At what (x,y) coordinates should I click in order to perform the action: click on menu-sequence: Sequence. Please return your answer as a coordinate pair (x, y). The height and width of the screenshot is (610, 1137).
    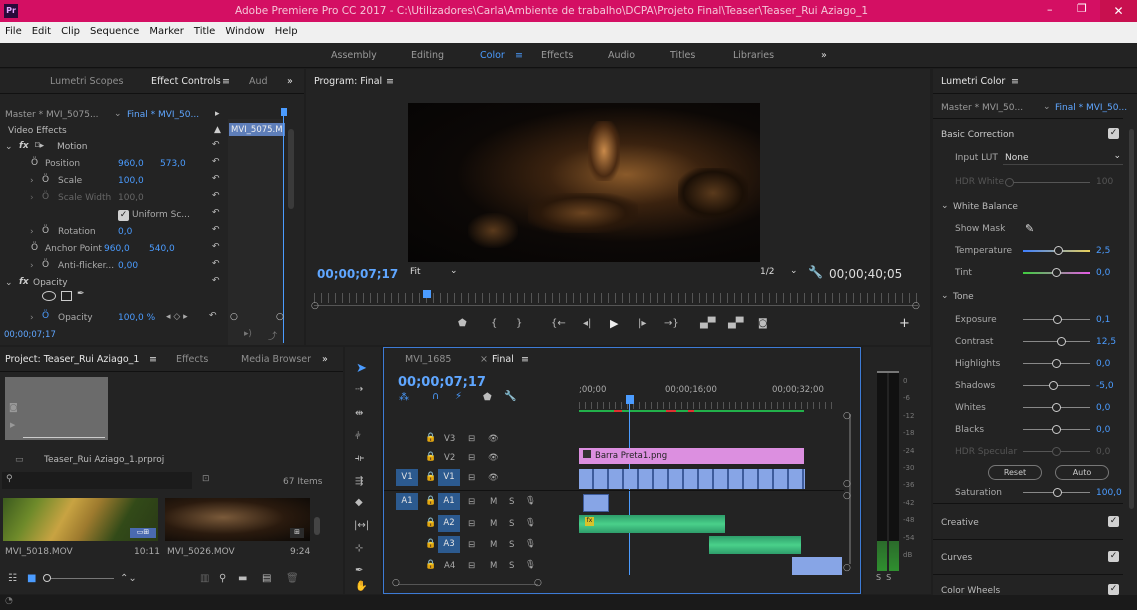
    Looking at the image, I should click on (114, 29).